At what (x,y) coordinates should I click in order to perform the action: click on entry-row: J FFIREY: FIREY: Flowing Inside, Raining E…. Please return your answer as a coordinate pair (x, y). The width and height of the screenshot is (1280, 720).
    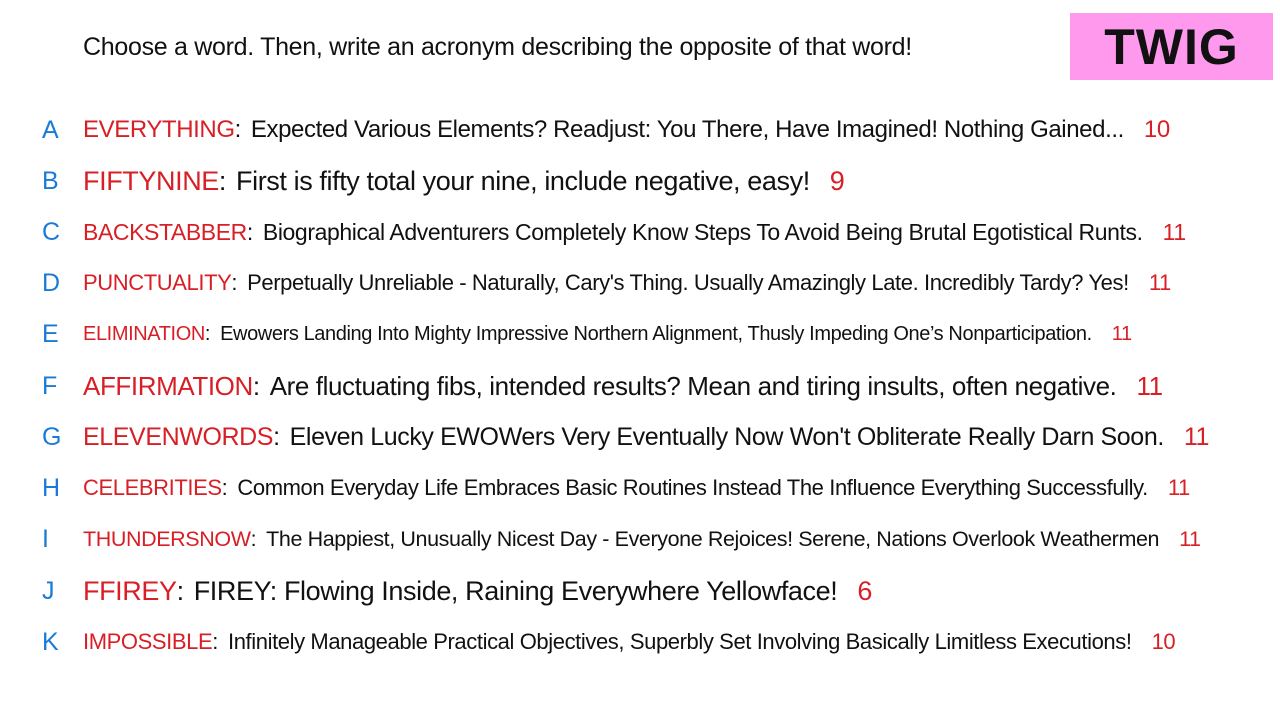
    Looking at the image, I should click on (640, 591).